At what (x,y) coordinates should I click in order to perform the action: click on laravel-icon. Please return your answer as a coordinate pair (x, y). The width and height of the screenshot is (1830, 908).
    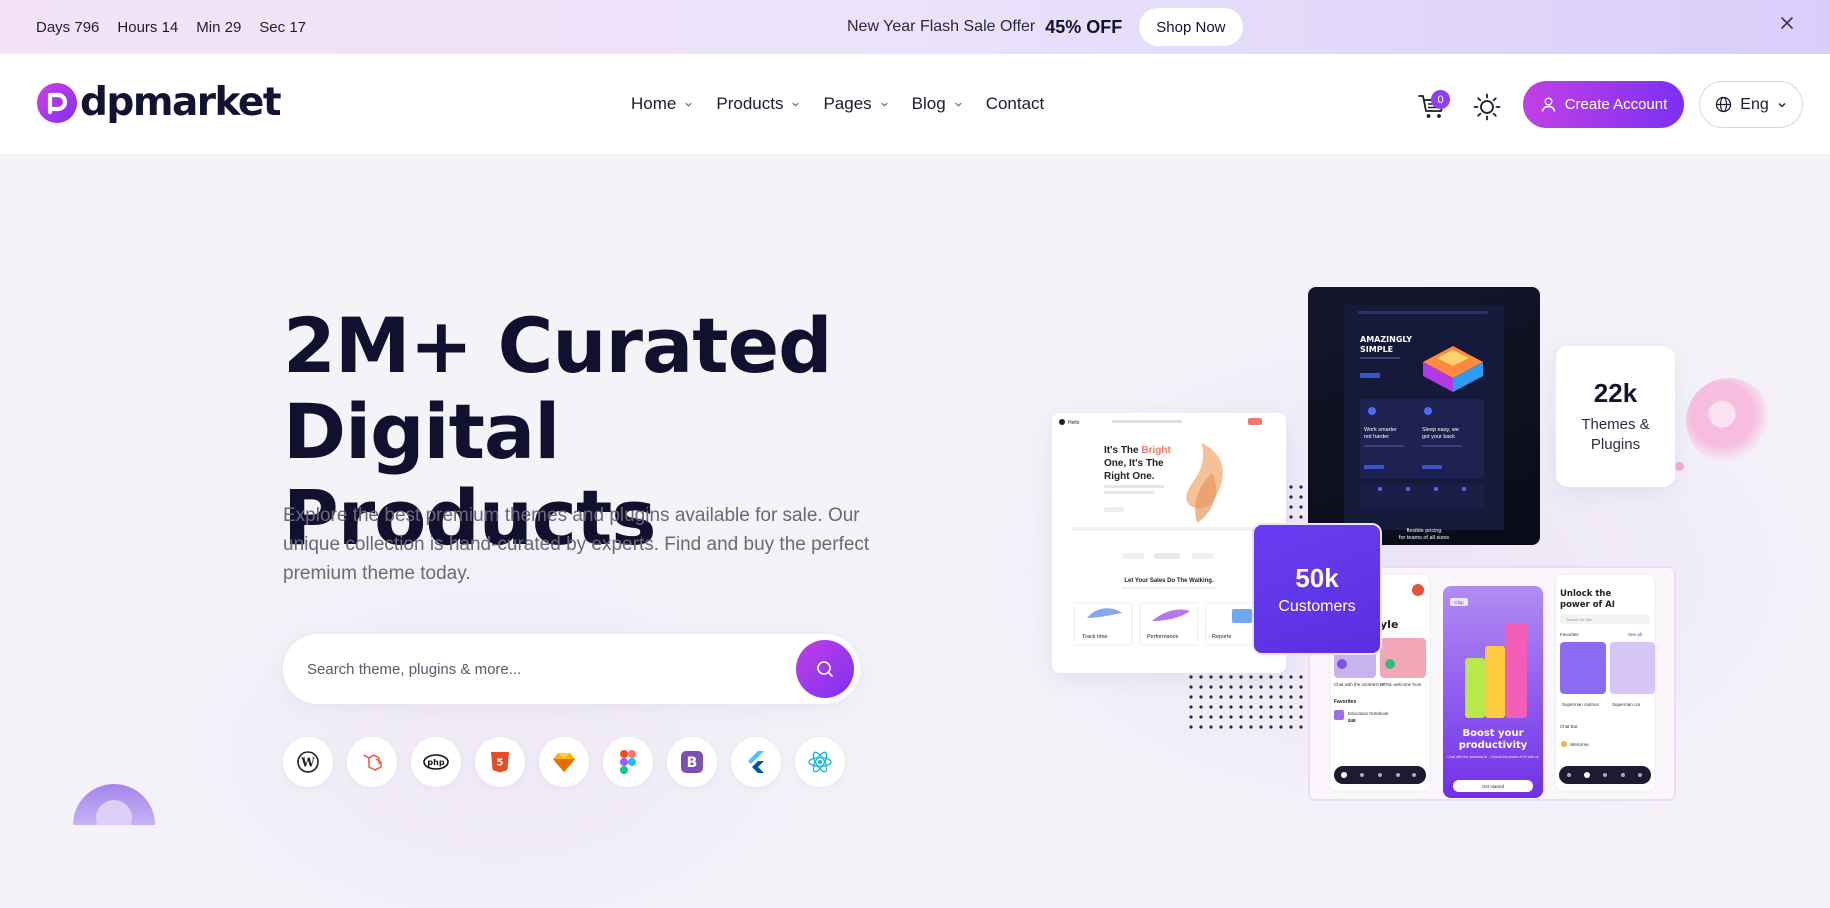
    Looking at the image, I should click on (372, 762).